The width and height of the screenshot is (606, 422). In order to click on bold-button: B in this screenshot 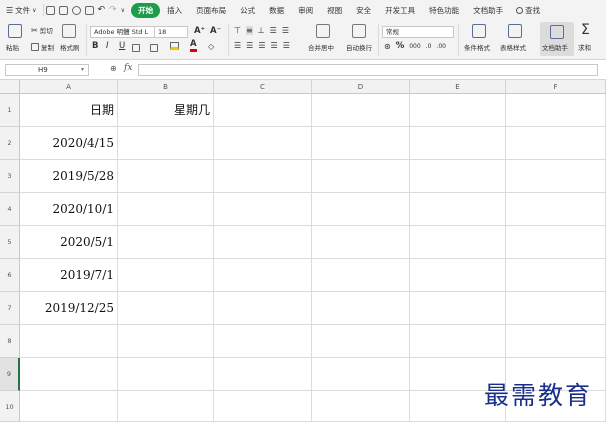, I will do `click(95, 46)`.